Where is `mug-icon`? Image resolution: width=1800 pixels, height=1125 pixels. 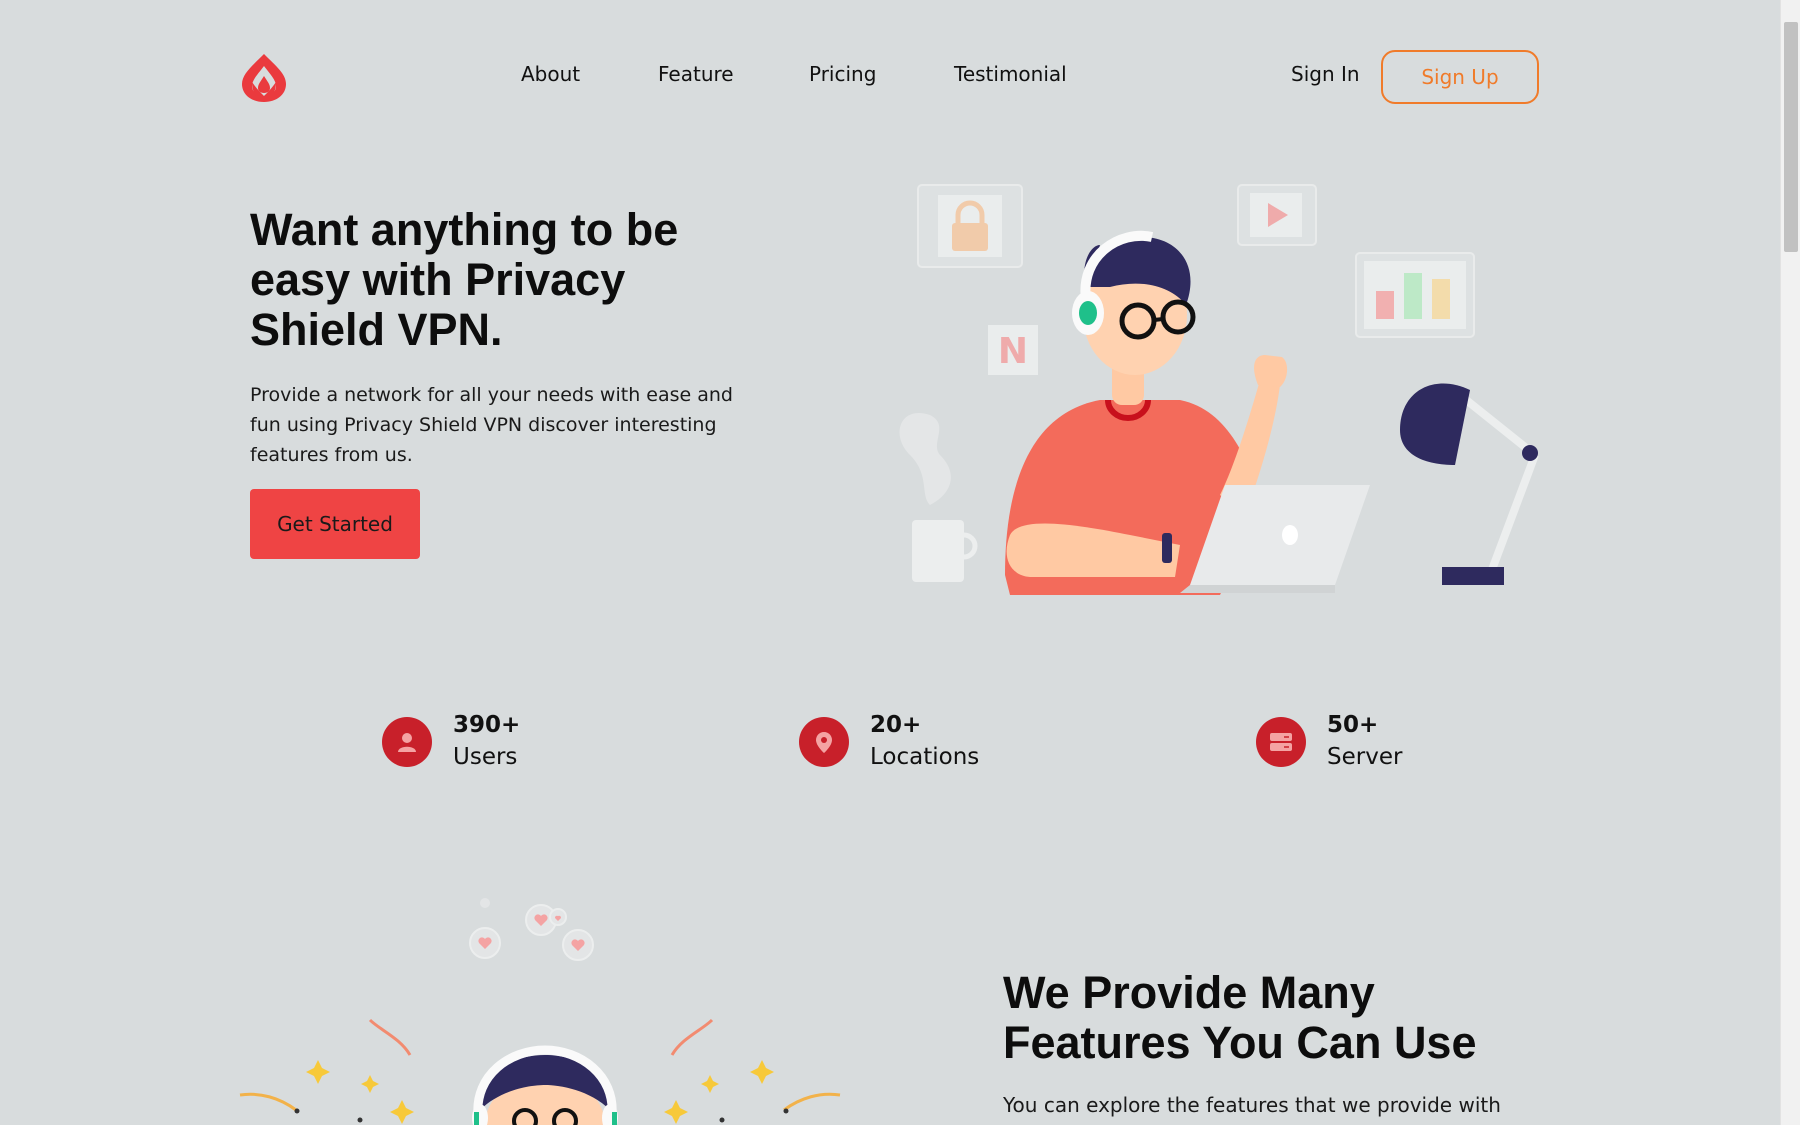
mug-icon is located at coordinates (938, 551).